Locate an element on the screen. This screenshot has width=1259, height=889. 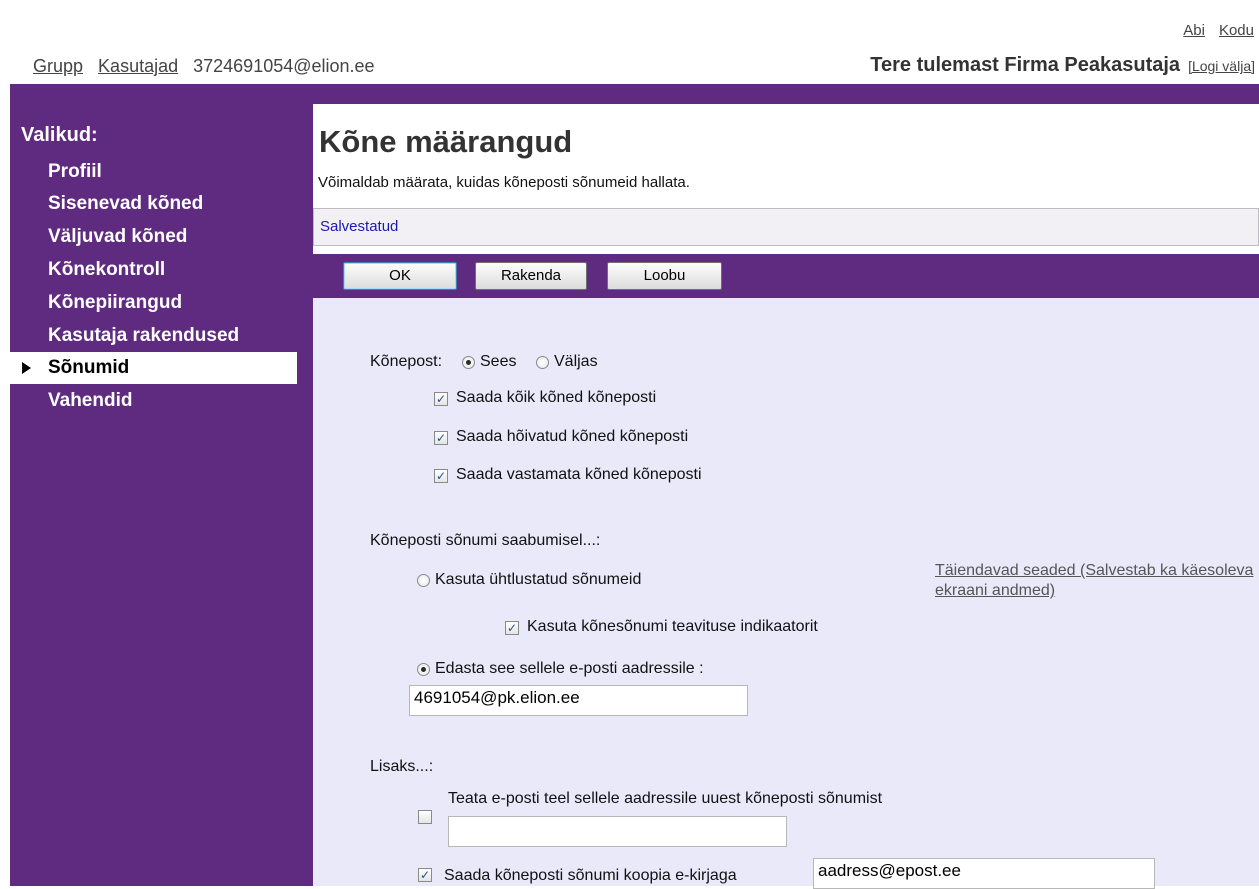
users-link: Kasutajad is located at coordinates (138, 66).